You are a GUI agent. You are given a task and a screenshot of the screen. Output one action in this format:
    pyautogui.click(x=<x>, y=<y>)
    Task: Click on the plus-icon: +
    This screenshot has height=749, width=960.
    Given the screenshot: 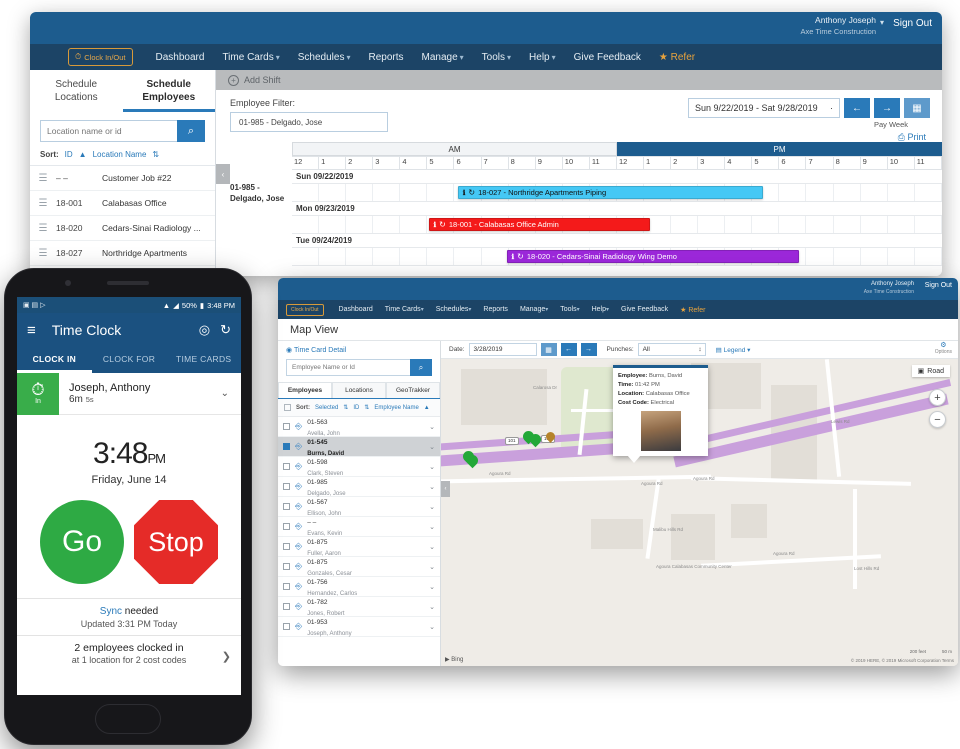 What is the action you would take?
    pyautogui.click(x=233, y=80)
    